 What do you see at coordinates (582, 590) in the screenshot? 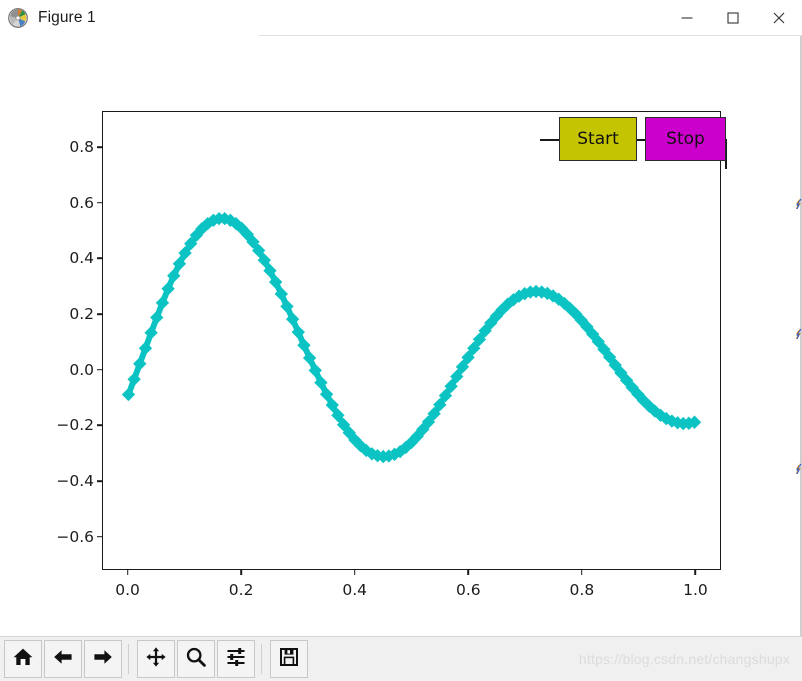
I see `x-tick-label: 0.8` at bounding box center [582, 590].